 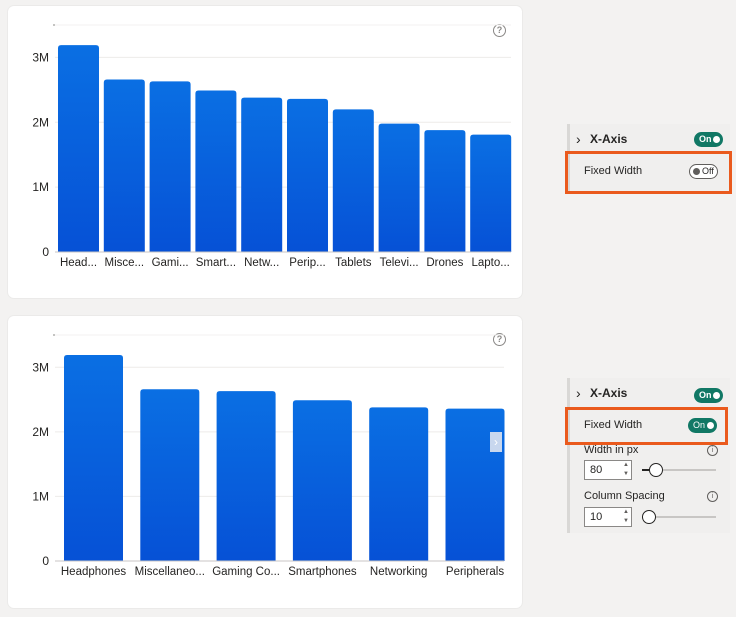 What do you see at coordinates (353, 263) in the screenshot?
I see `x-tick-label: Tablets` at bounding box center [353, 263].